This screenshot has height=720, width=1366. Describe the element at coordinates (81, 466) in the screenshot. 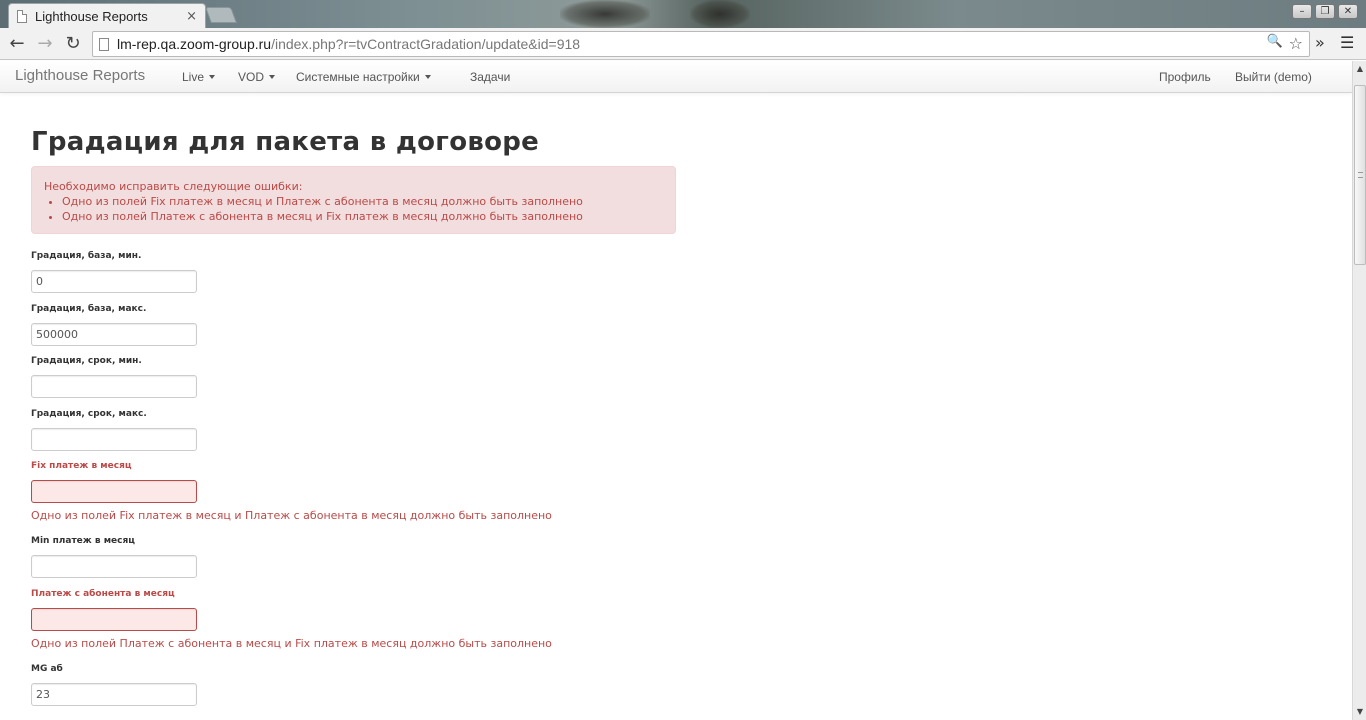

I see `field-label-fix-payment: Fix платеж в месяц` at that location.